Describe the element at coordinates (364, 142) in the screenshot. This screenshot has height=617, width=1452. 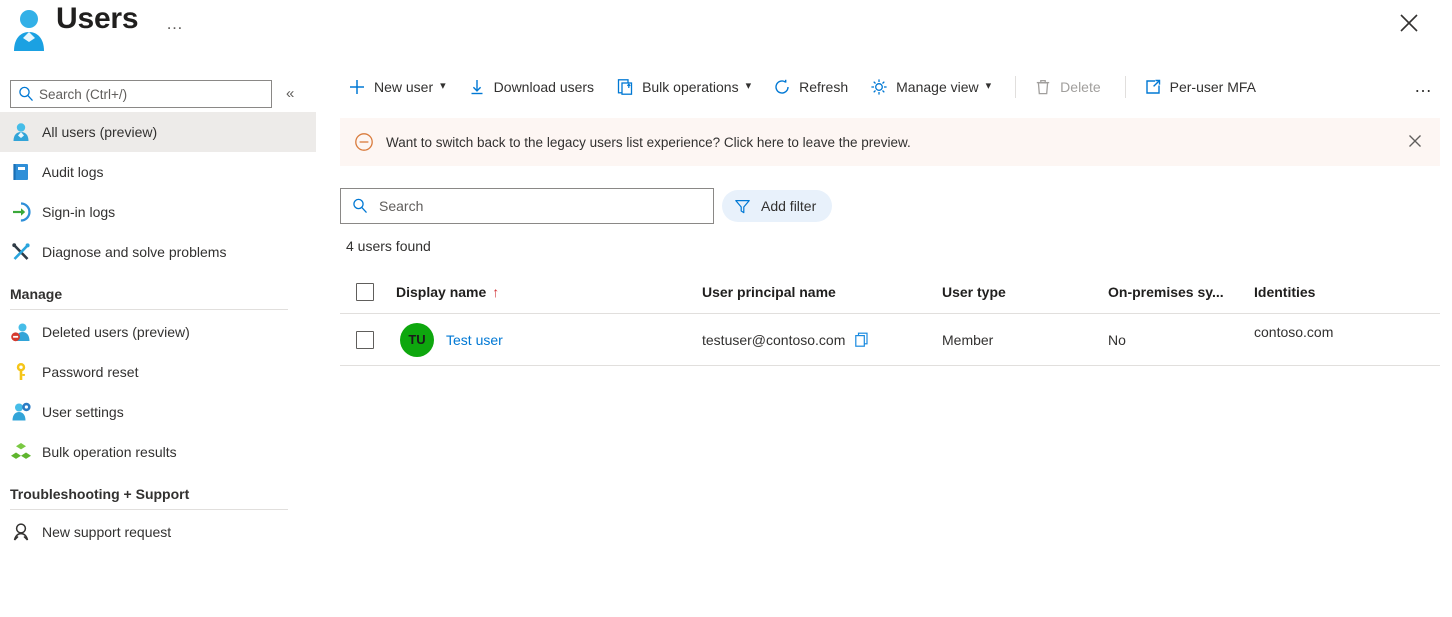
I see `minus-circle-icon` at that location.